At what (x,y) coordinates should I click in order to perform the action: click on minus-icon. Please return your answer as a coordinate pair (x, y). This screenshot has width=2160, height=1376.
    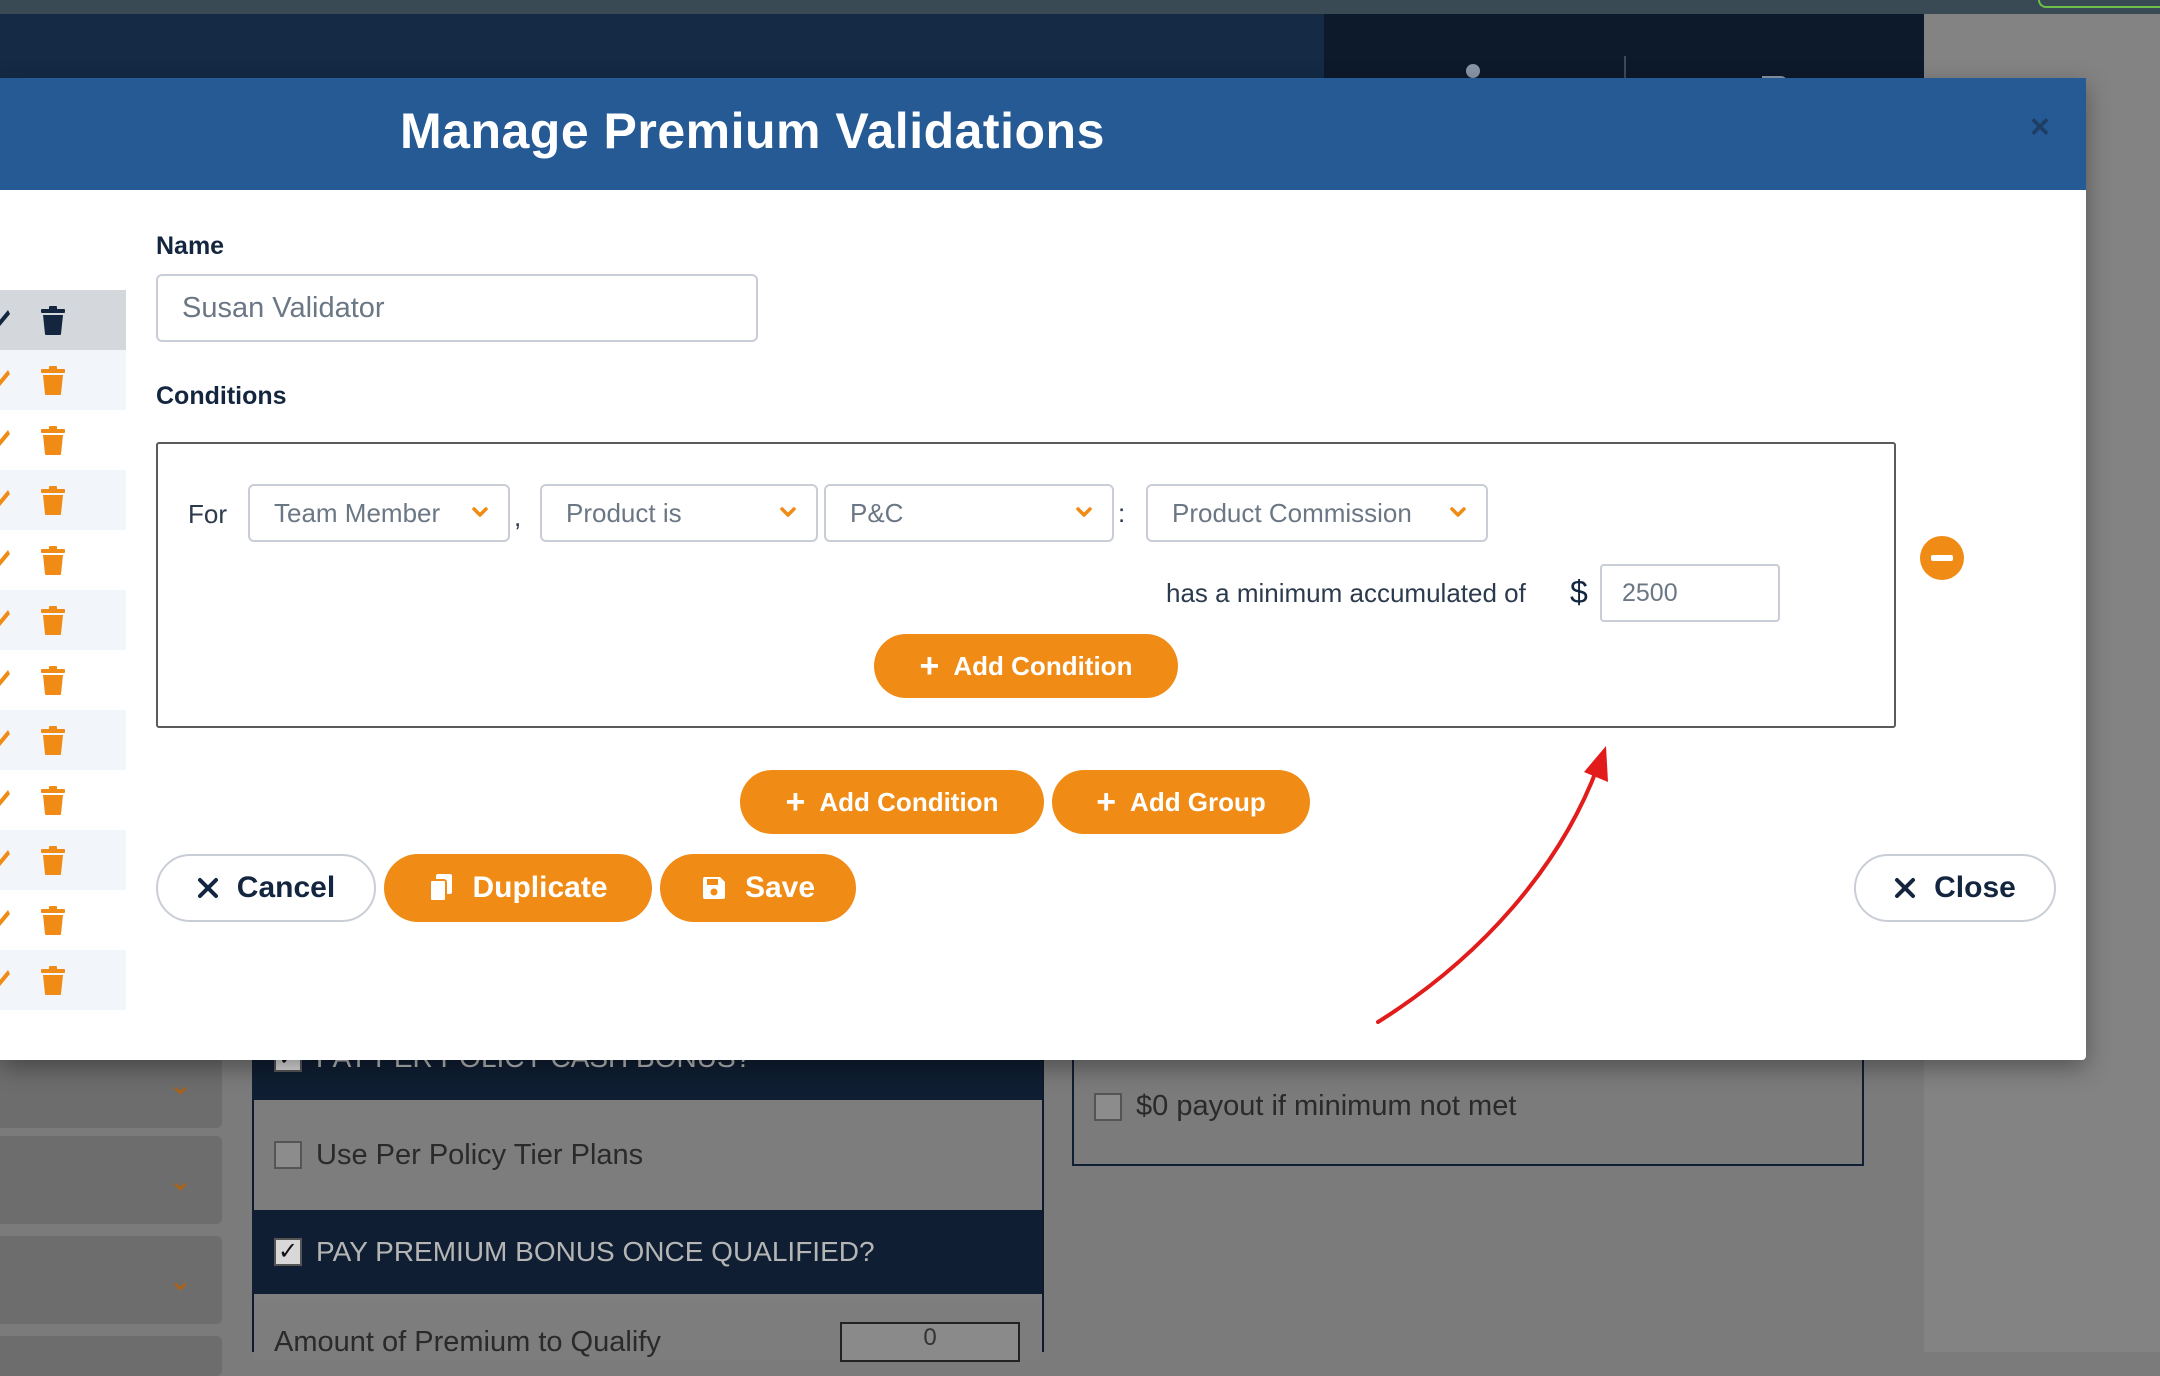
    Looking at the image, I should click on (1942, 558).